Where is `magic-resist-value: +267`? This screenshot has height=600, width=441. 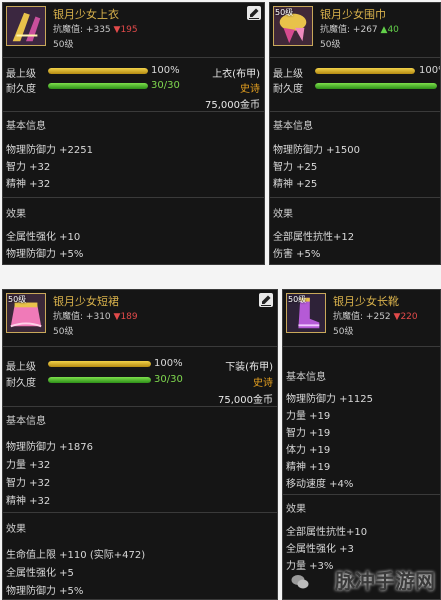 magic-resist-value: +267 is located at coordinates (365, 30).